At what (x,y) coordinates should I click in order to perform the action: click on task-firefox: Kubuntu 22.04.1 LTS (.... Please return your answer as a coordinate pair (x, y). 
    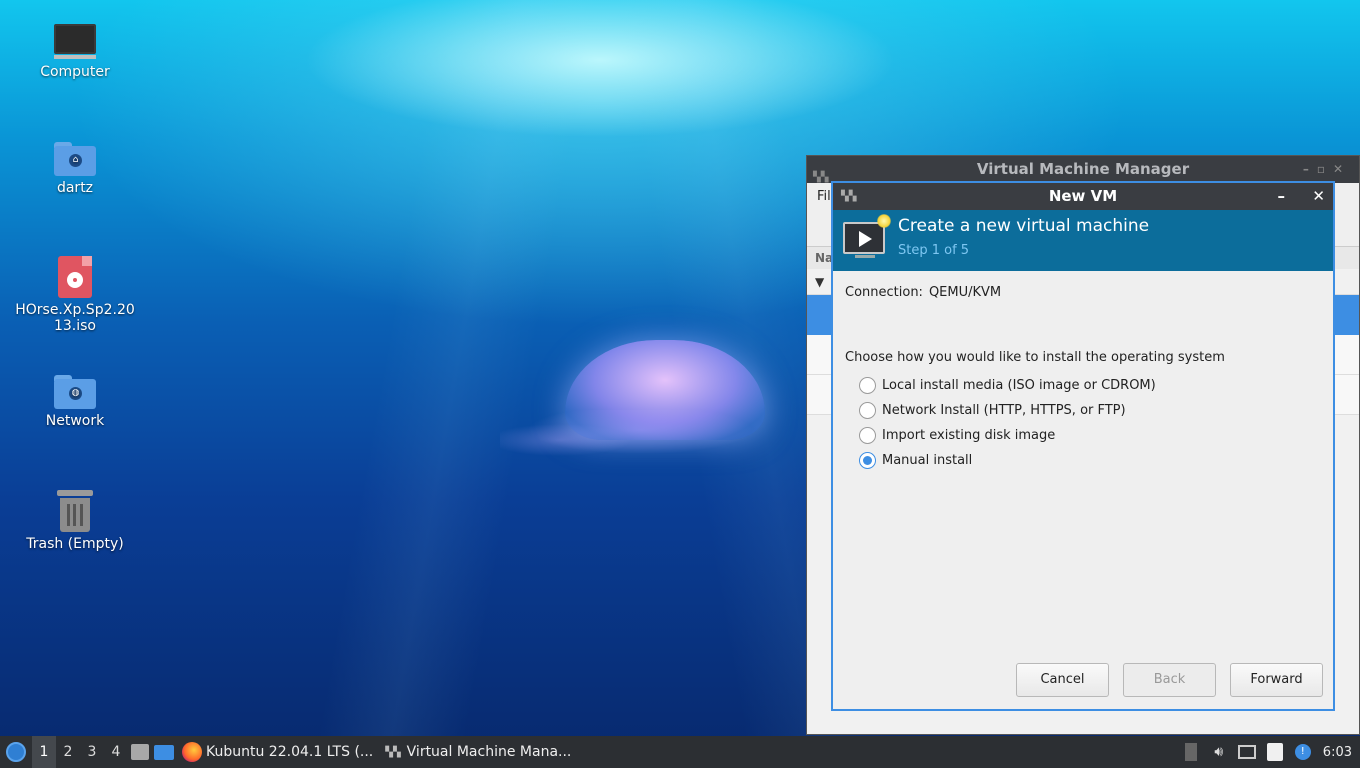
    Looking at the image, I should click on (277, 752).